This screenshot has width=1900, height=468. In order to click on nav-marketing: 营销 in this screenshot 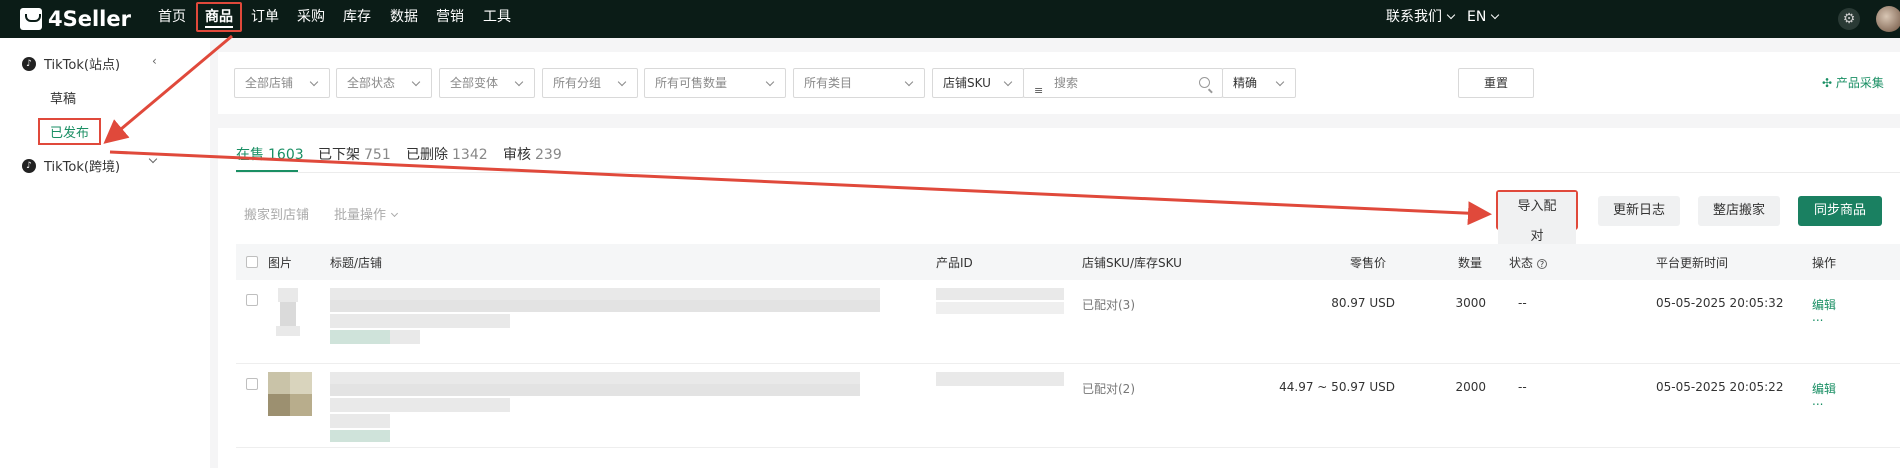, I will do `click(450, 19)`.